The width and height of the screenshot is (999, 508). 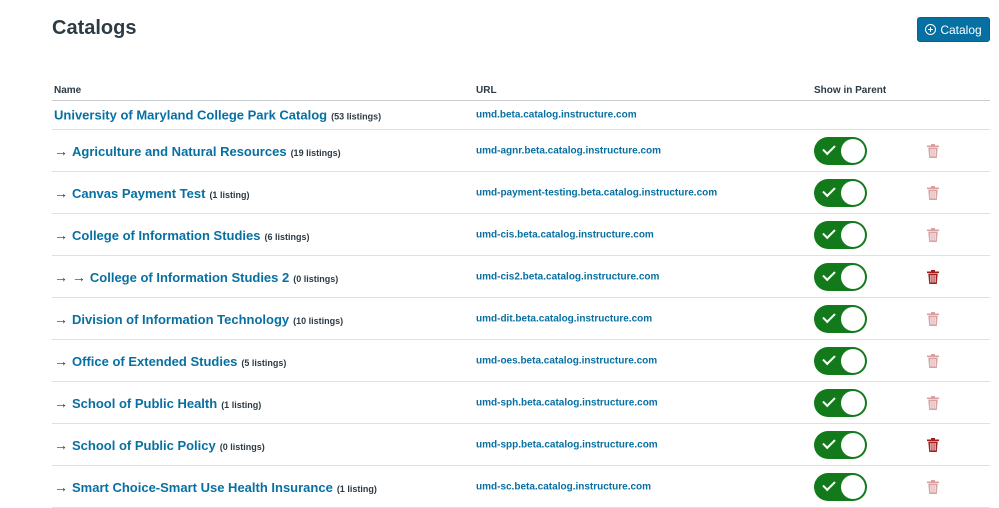 What do you see at coordinates (315, 152) in the screenshot?
I see `listing-count: (19 listings)` at bounding box center [315, 152].